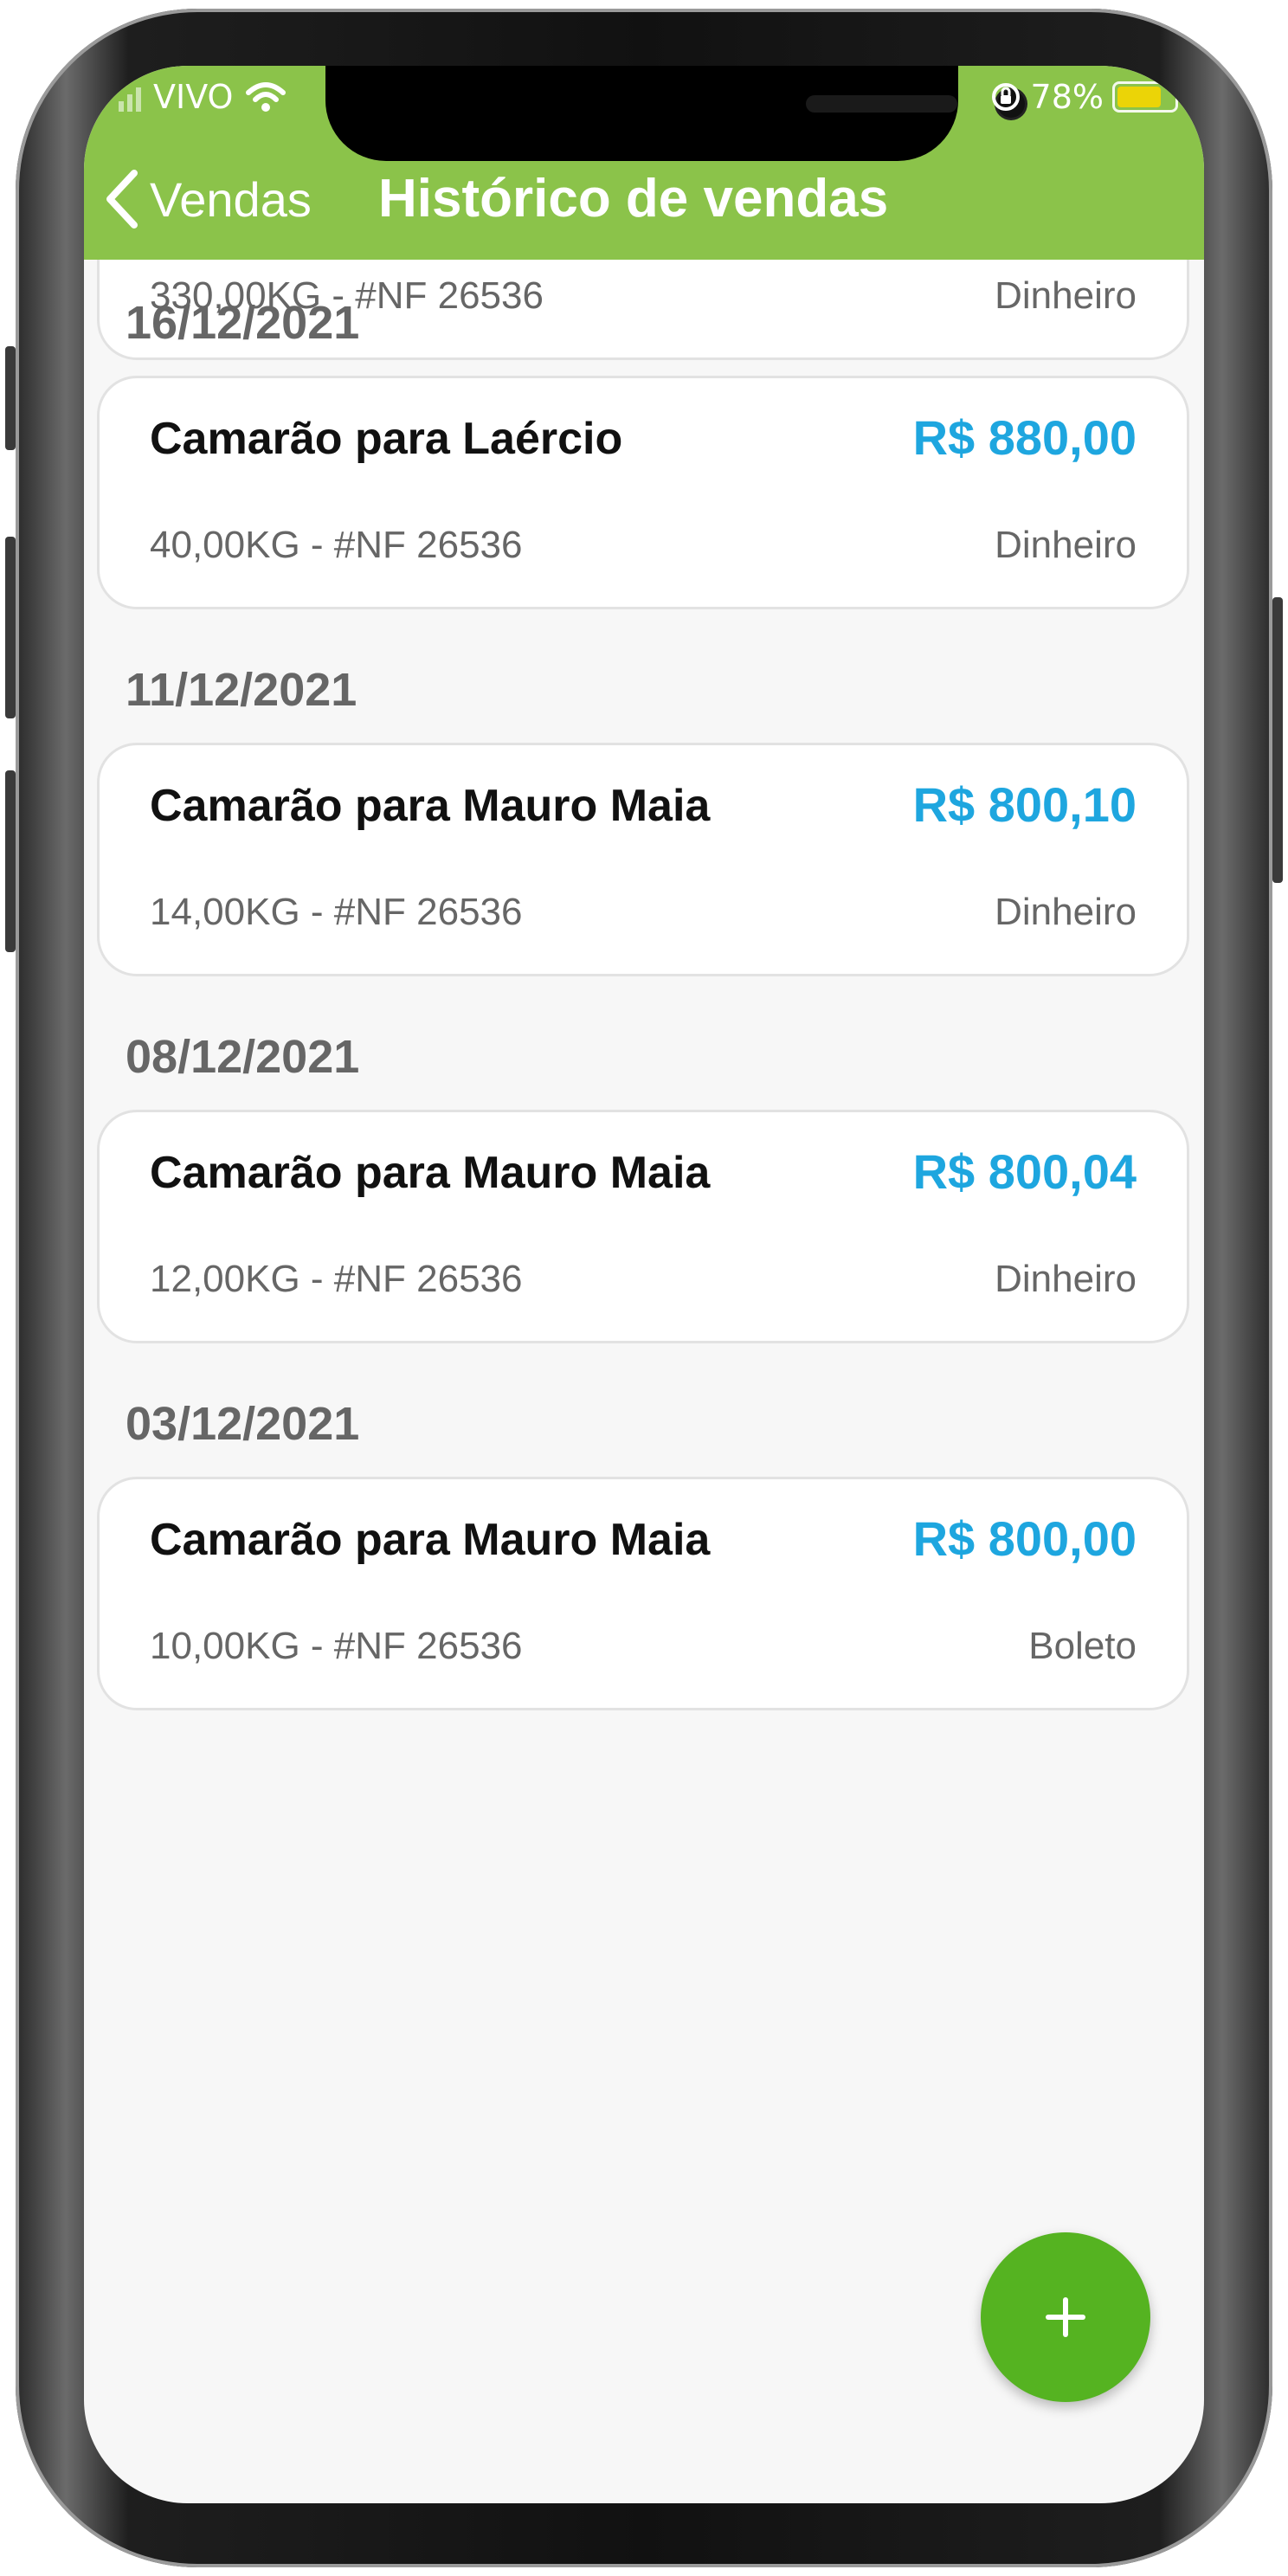 This screenshot has width=1288, height=2576. What do you see at coordinates (122, 199) in the screenshot?
I see `chevron-left-icon` at bounding box center [122, 199].